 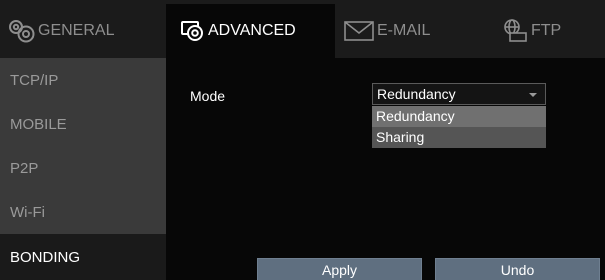 I want to click on sidebar-item-mobile: MOBILE, so click(x=83, y=124).